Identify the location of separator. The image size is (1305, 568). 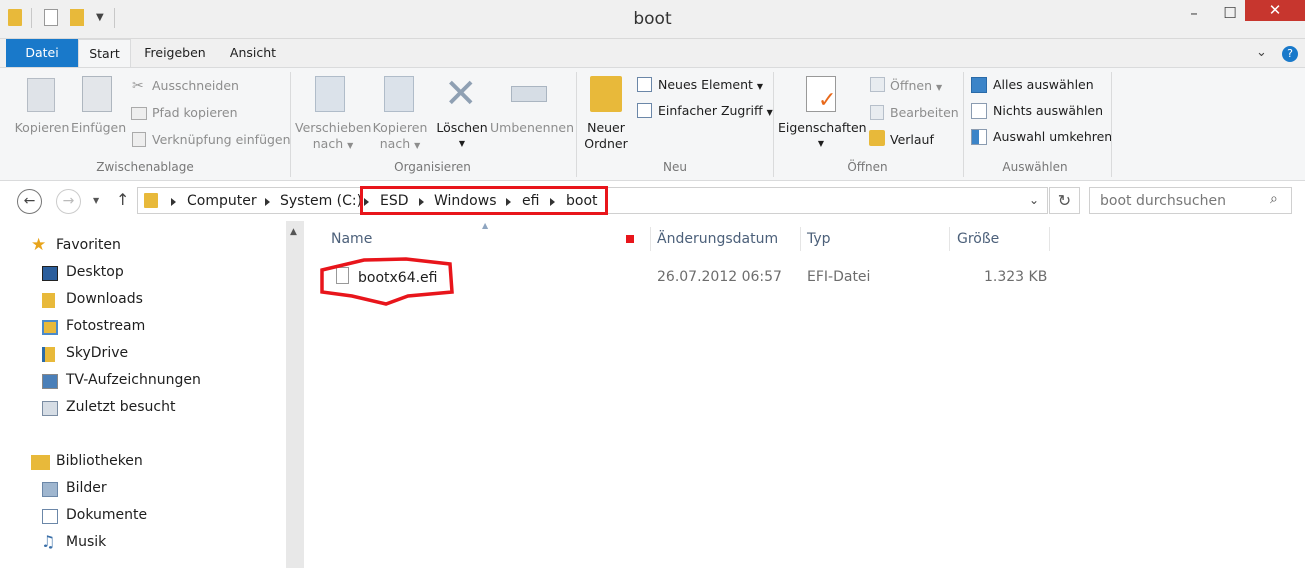
(773, 124).